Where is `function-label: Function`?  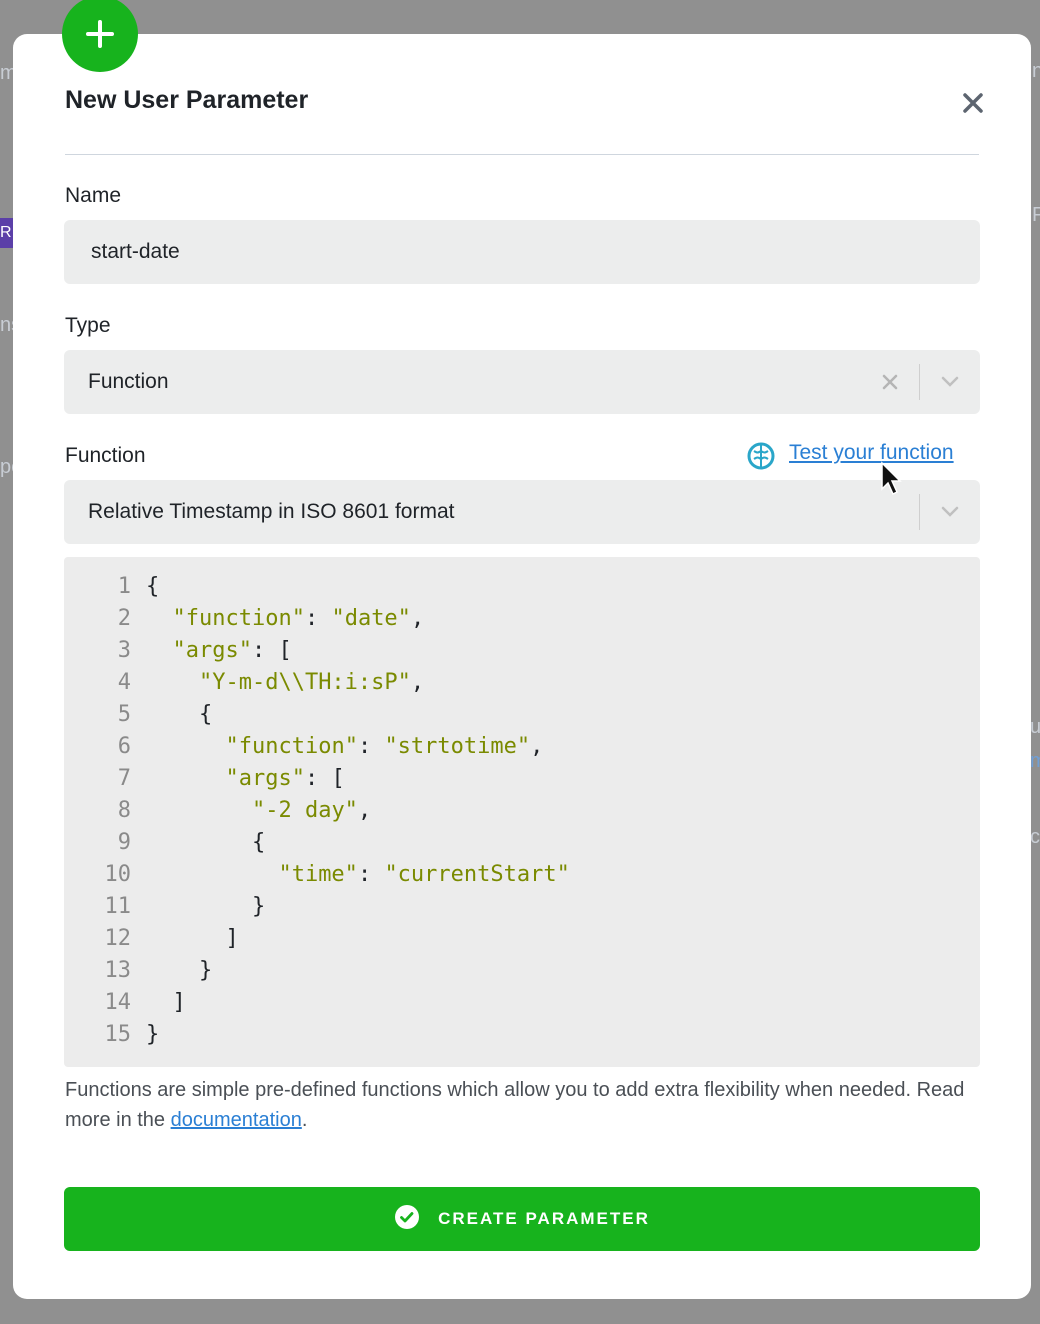 function-label: Function is located at coordinates (105, 455).